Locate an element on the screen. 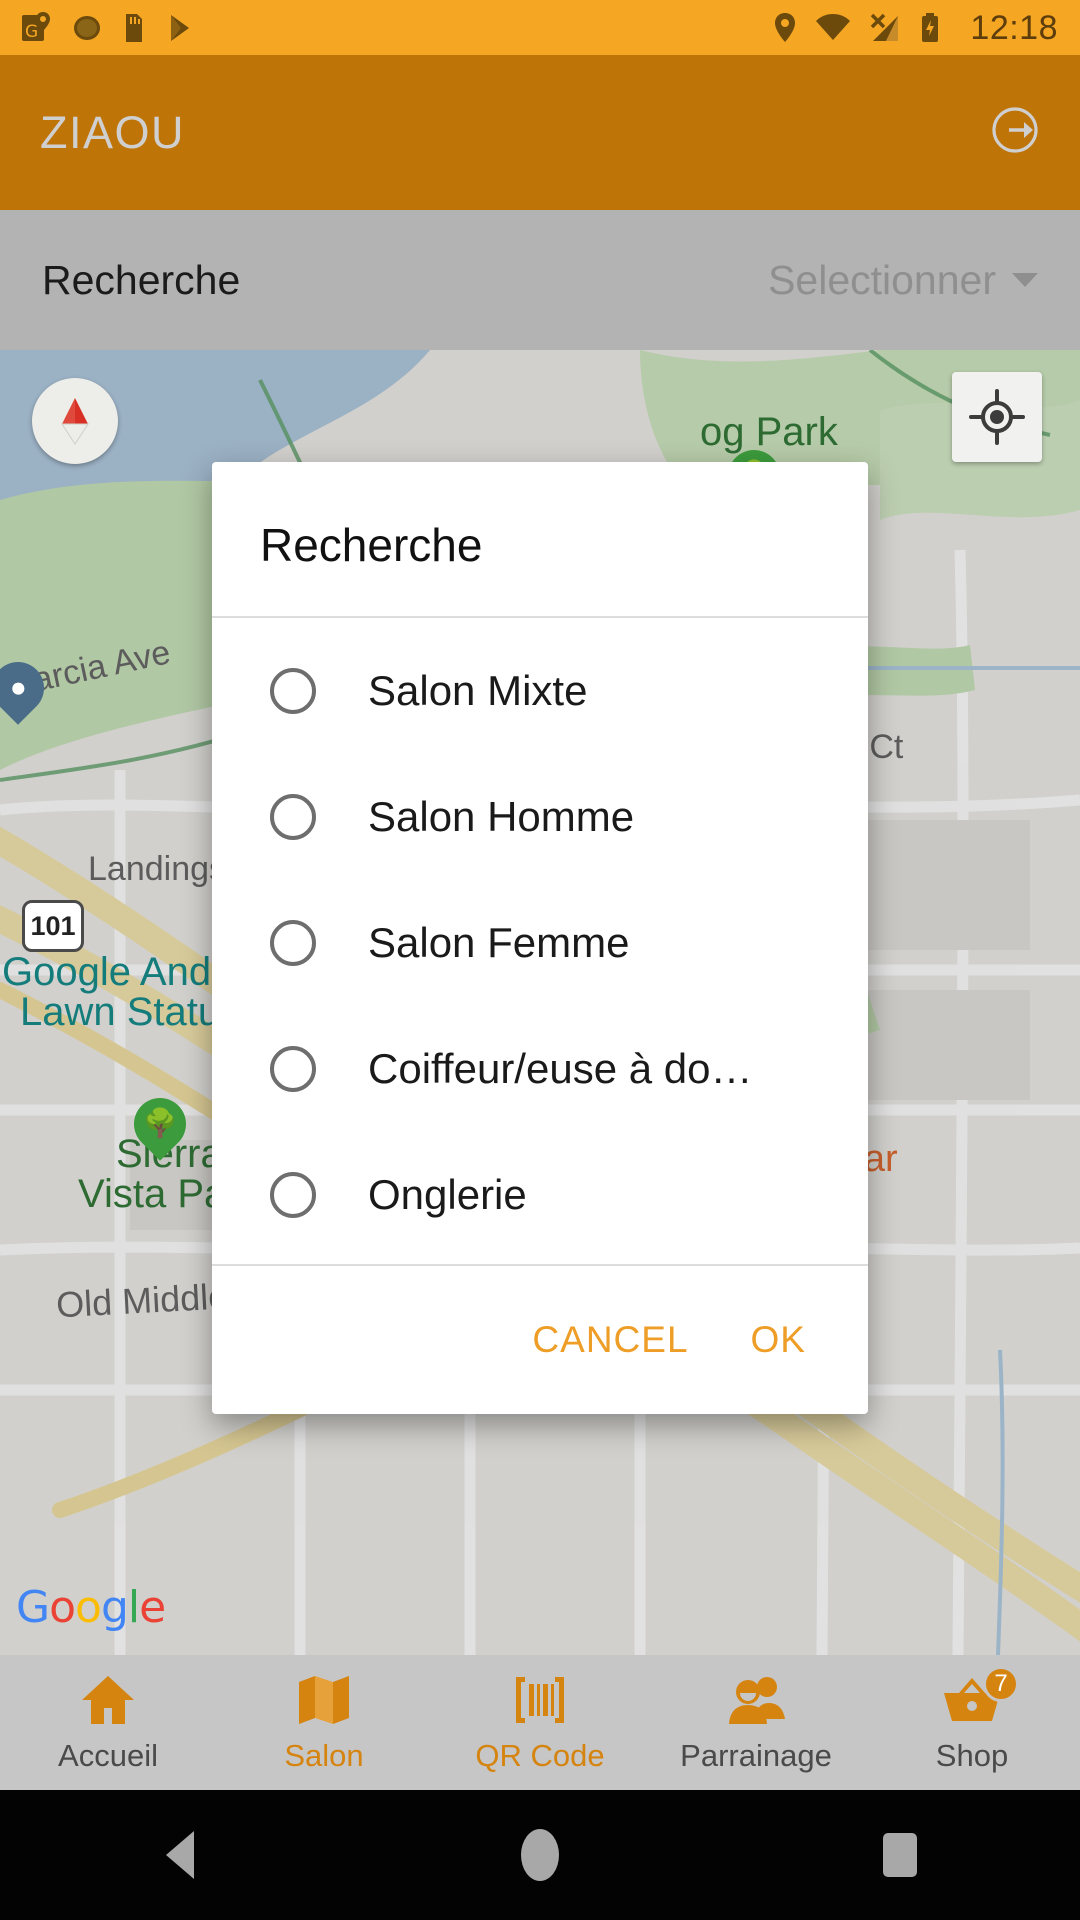 The height and width of the screenshot is (1920, 1080). dialog-option-row: Salon Femme is located at coordinates (540, 943).